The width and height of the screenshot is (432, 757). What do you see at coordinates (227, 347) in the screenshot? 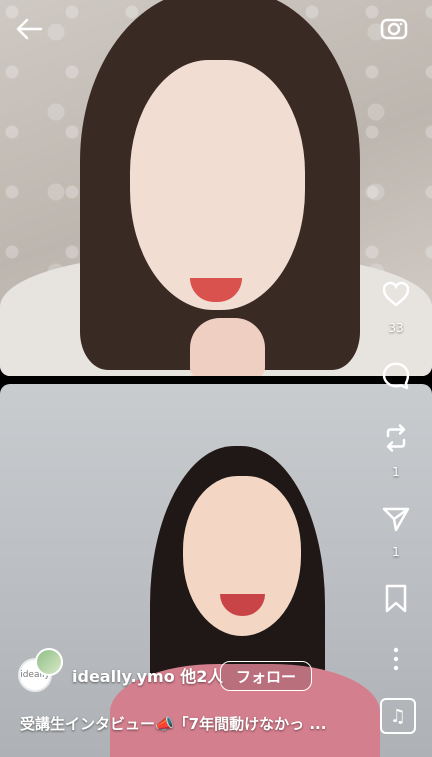
I see `person-top-hands` at bounding box center [227, 347].